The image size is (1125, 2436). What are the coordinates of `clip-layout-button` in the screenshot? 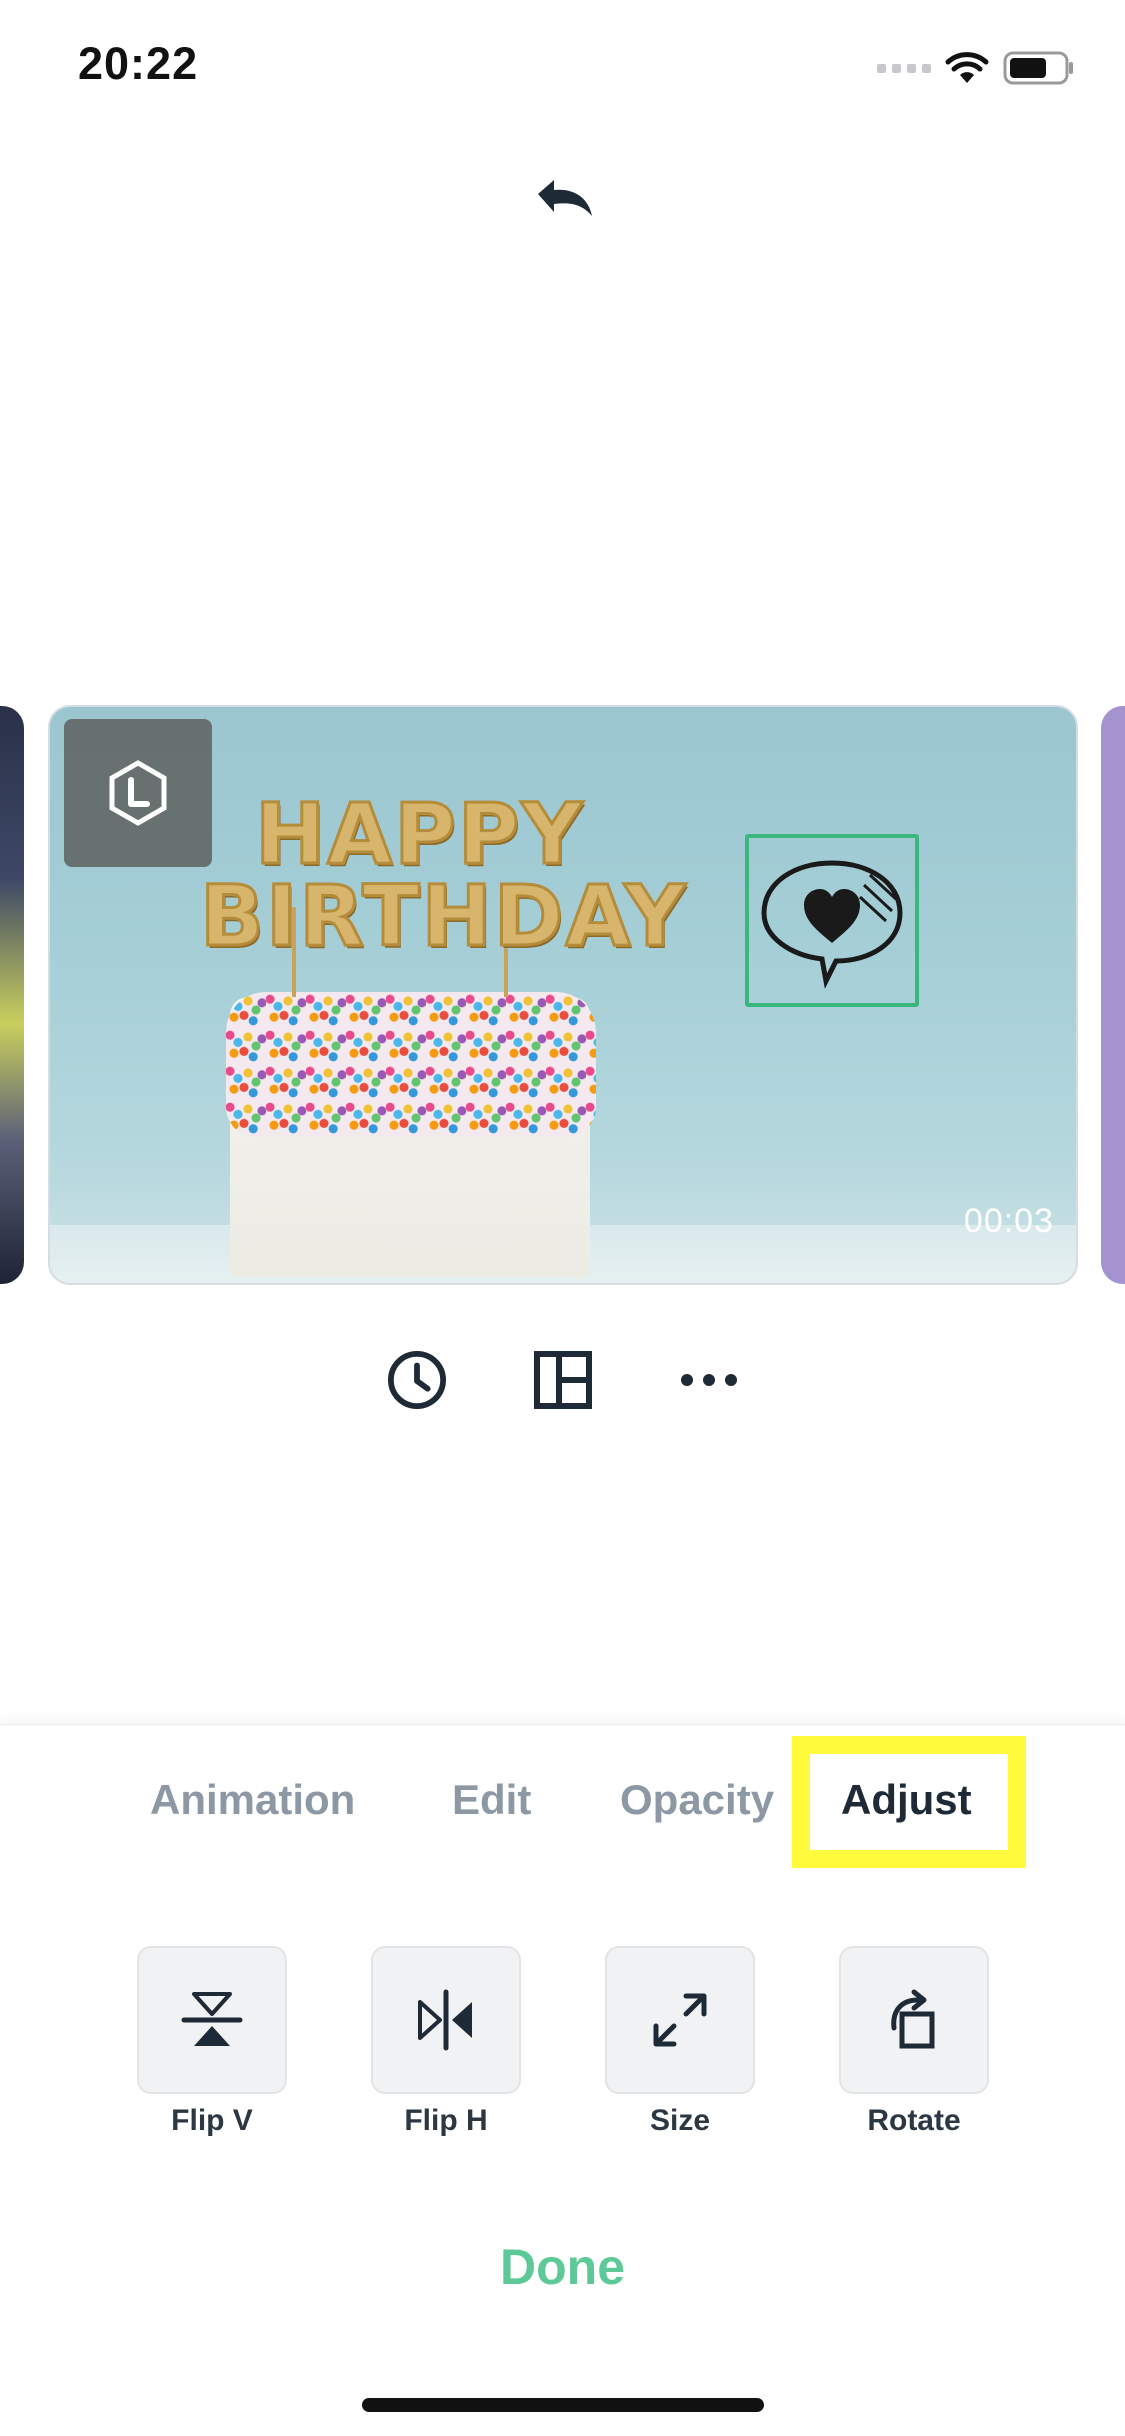 It's located at (563, 1380).